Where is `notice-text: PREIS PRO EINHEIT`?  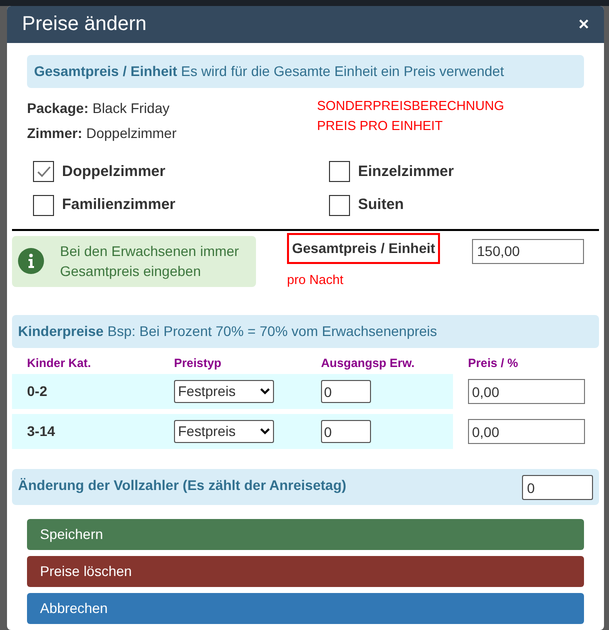
notice-text: PREIS PRO EINHEIT is located at coordinates (380, 125).